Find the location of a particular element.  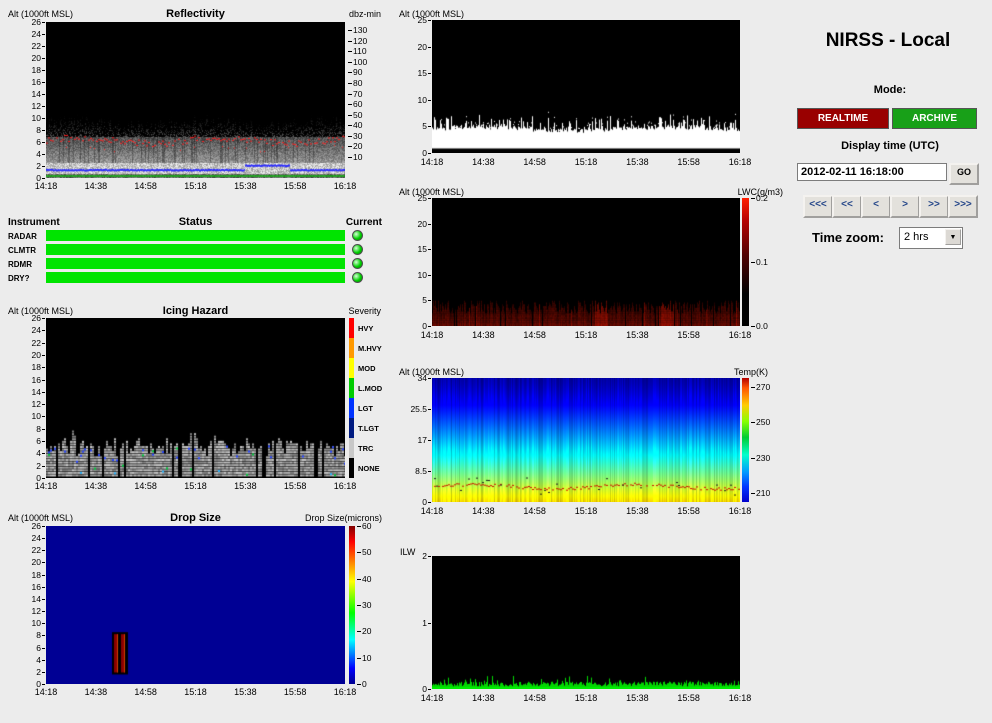

y-tick-label: 6 is located at coordinates (32, 648).